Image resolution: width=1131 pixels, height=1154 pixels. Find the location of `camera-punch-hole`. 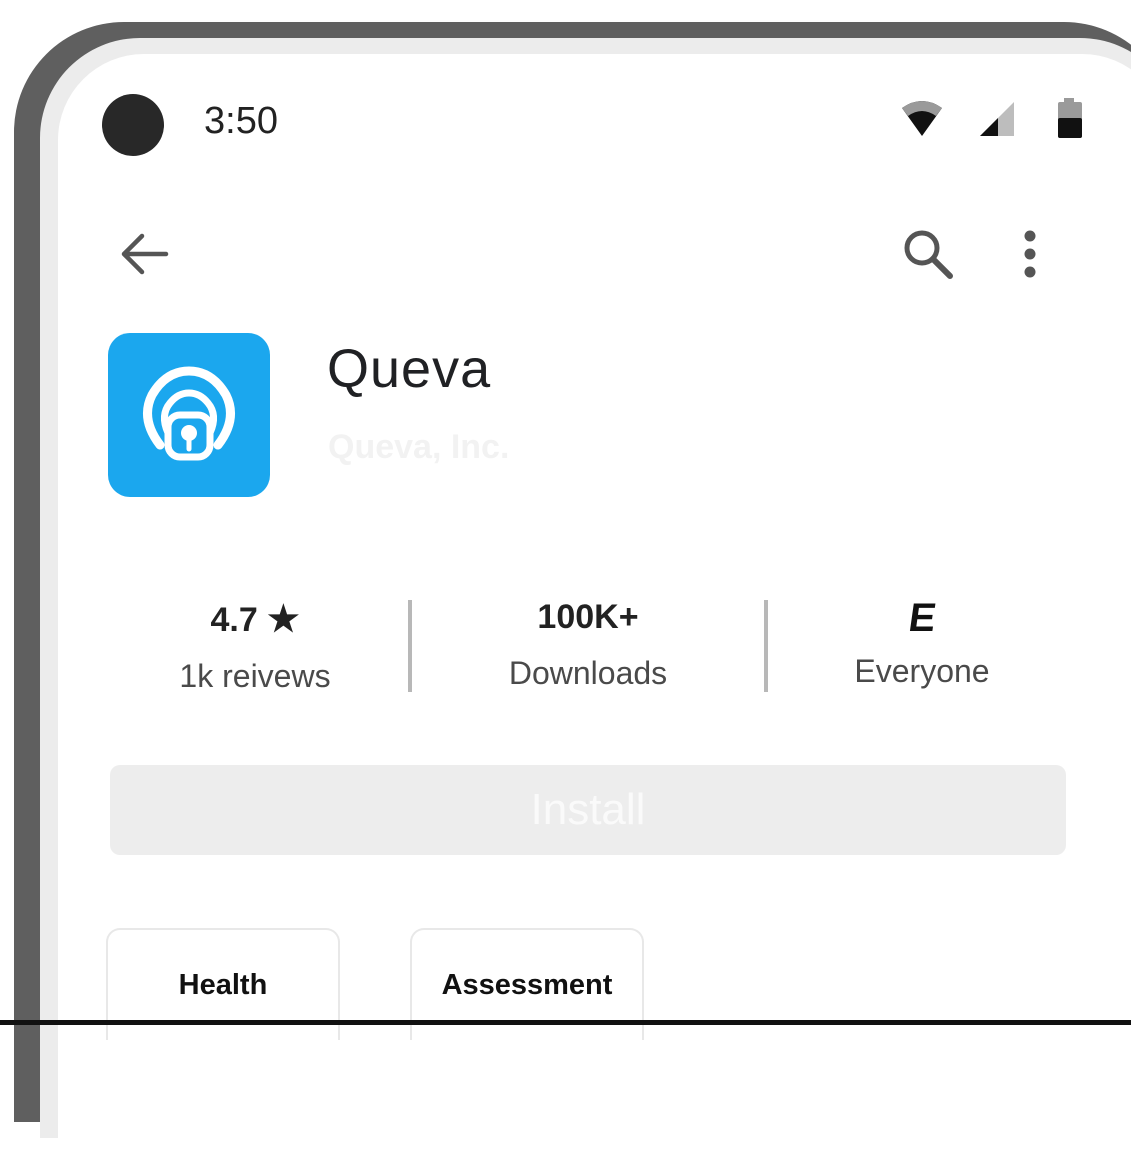

camera-punch-hole is located at coordinates (133, 125).